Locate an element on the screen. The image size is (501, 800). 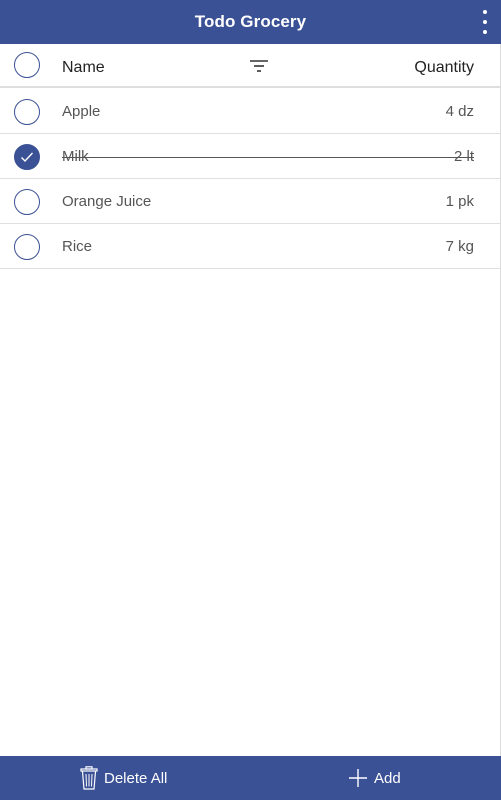
item-name: Rice is located at coordinates (77, 246).